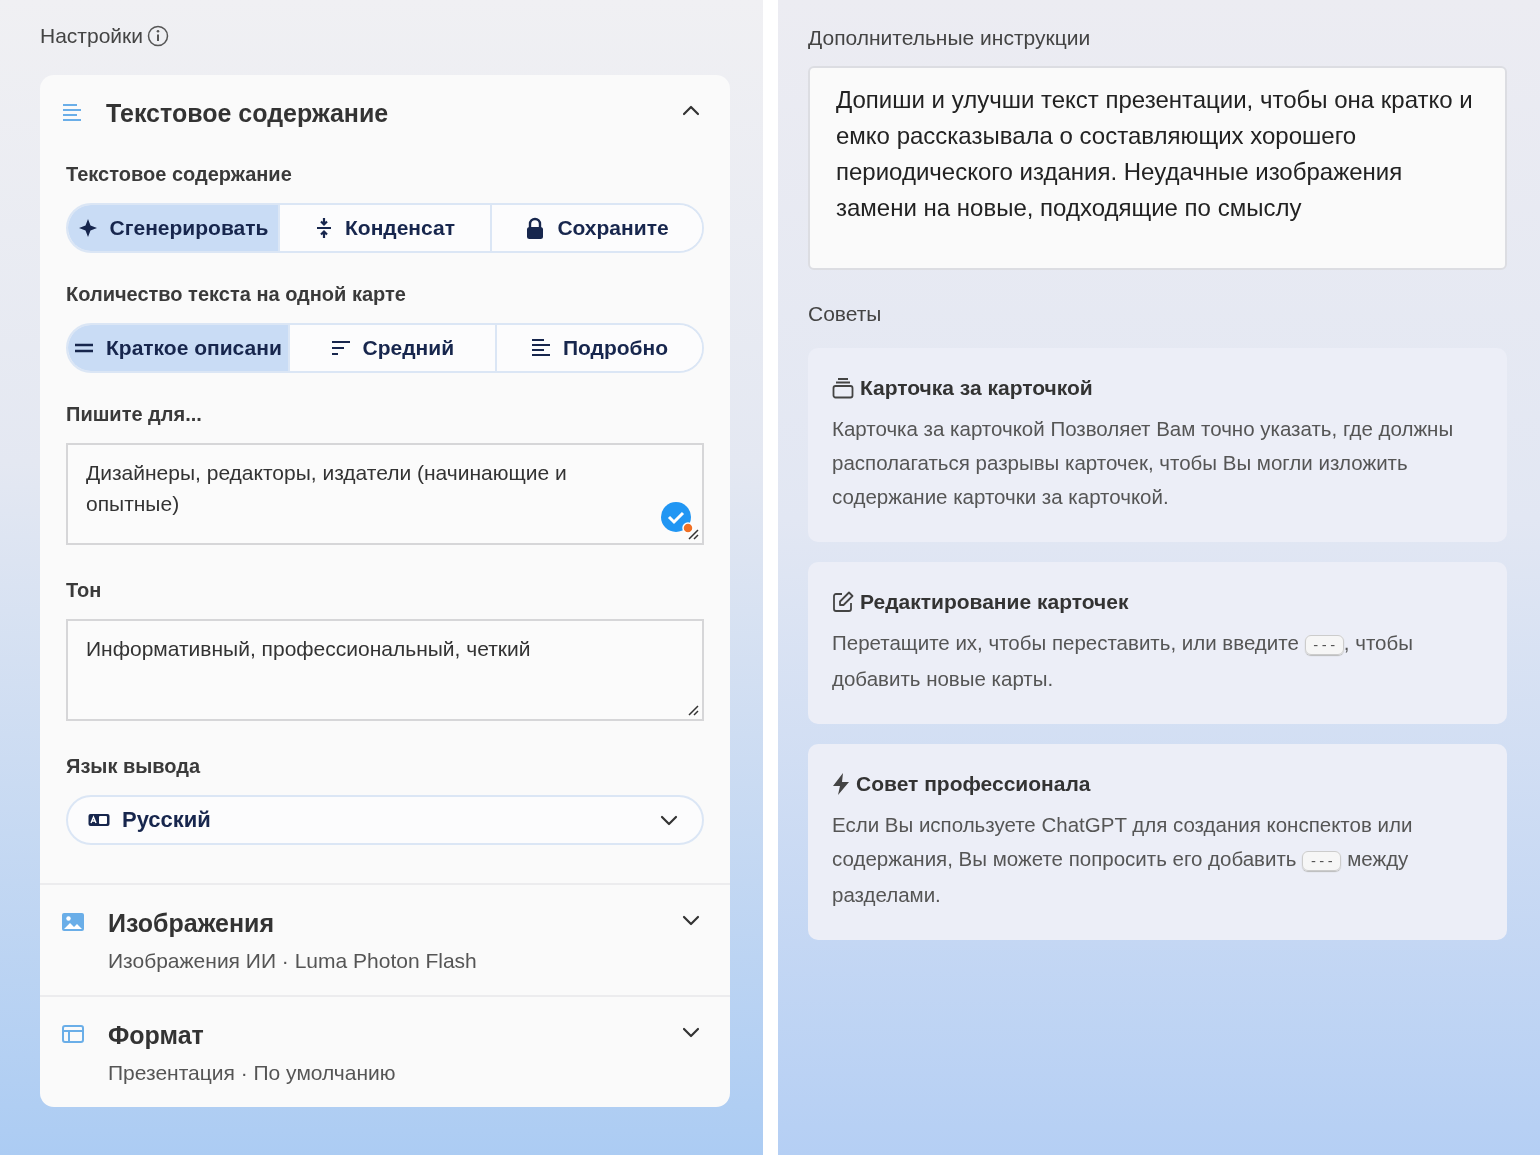 This screenshot has width=1540, height=1155. I want to click on segment-option: Сгенерировать, so click(173, 228).